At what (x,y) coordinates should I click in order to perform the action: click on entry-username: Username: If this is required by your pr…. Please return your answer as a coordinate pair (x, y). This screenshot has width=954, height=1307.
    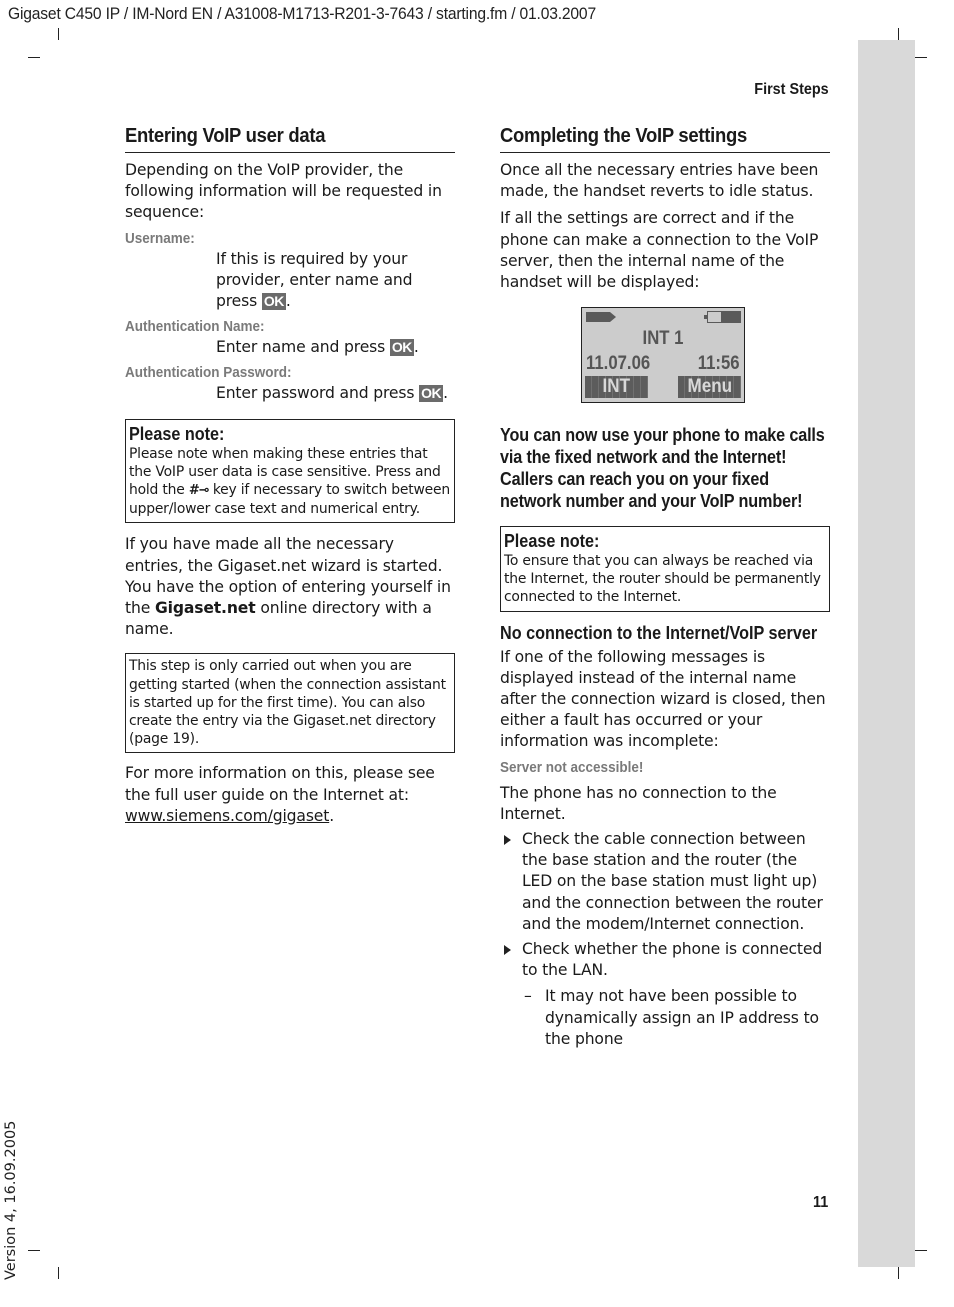
    Looking at the image, I should click on (290, 271).